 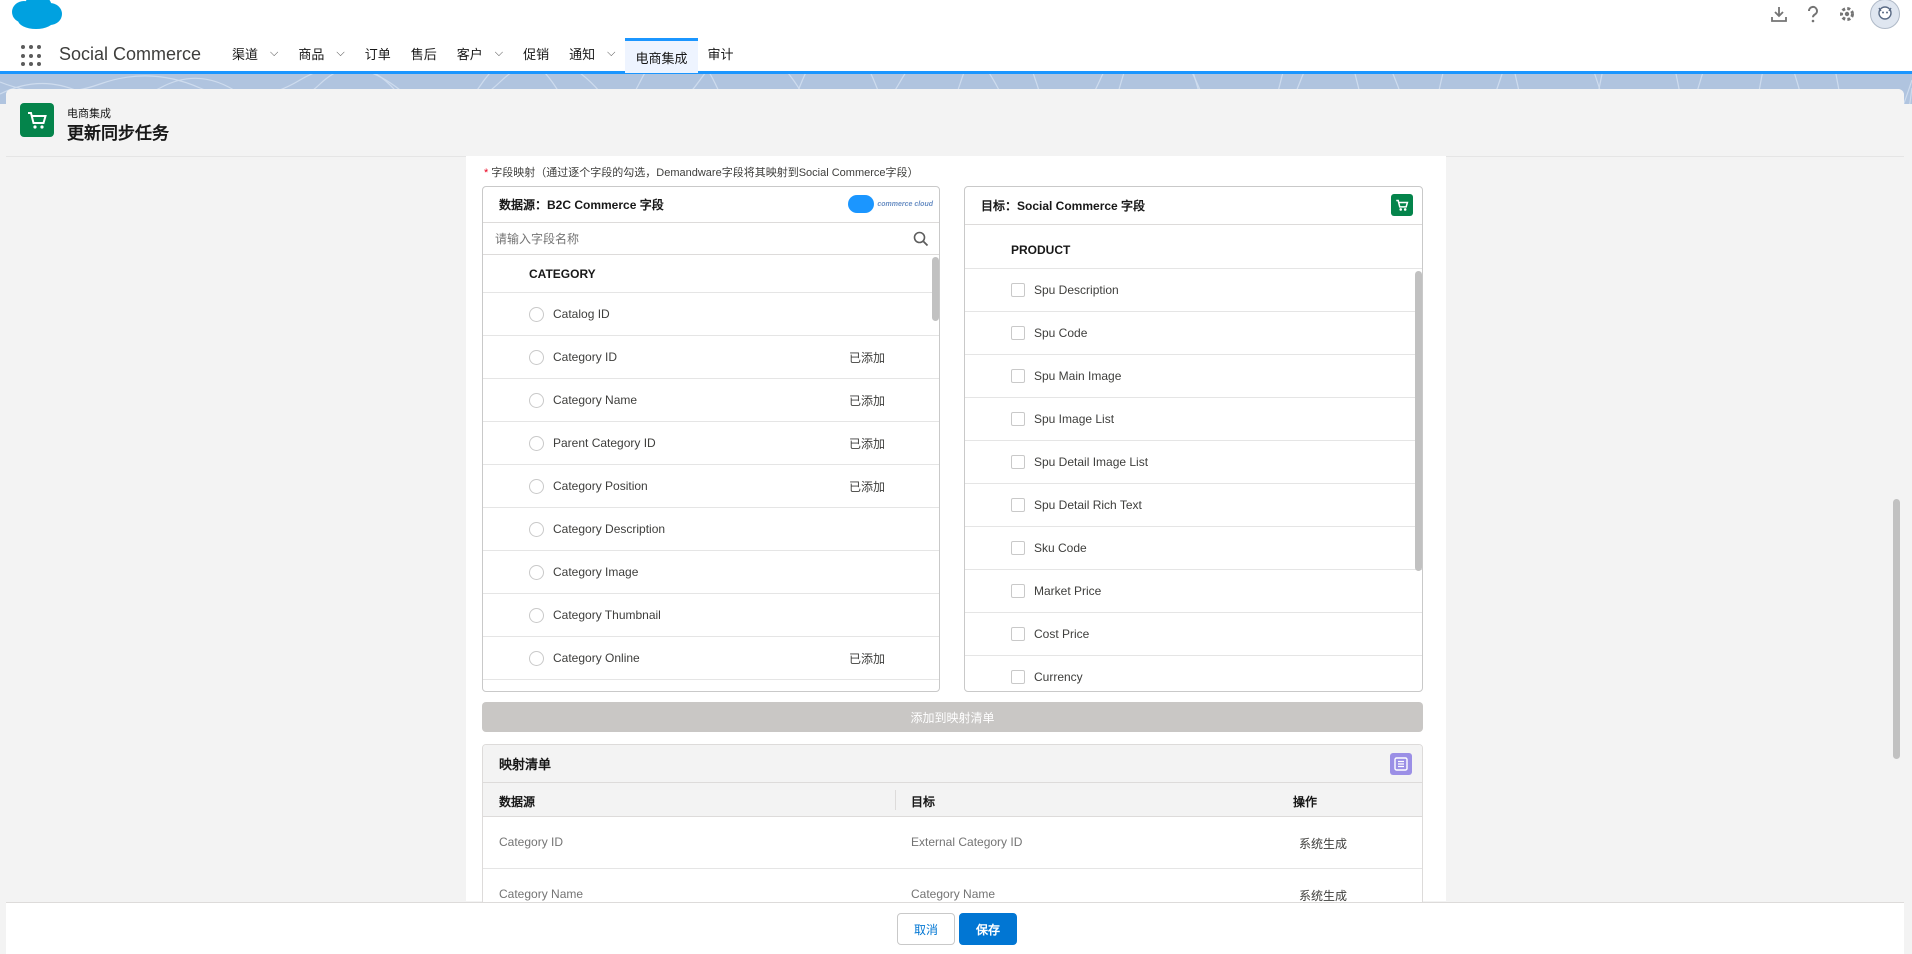 I want to click on target-field-label: Spu Main Image, so click(x=1078, y=376).